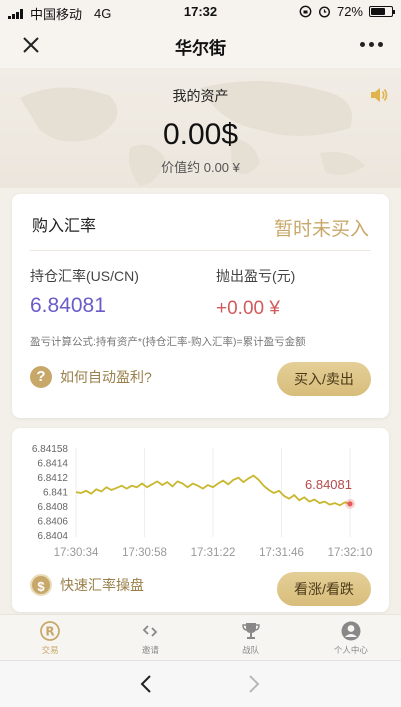  I want to click on y-tick-label: 6.8414, so click(52, 464).